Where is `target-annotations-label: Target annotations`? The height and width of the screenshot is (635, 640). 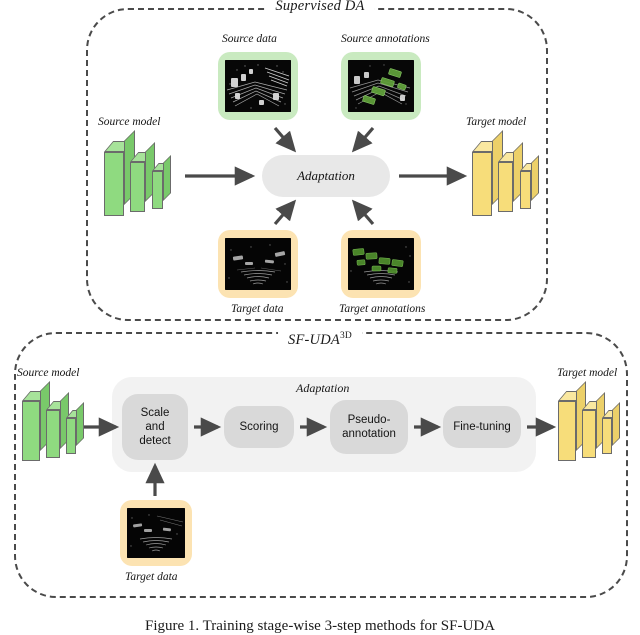
target-annotations-label: Target annotations is located at coordinates (382, 309).